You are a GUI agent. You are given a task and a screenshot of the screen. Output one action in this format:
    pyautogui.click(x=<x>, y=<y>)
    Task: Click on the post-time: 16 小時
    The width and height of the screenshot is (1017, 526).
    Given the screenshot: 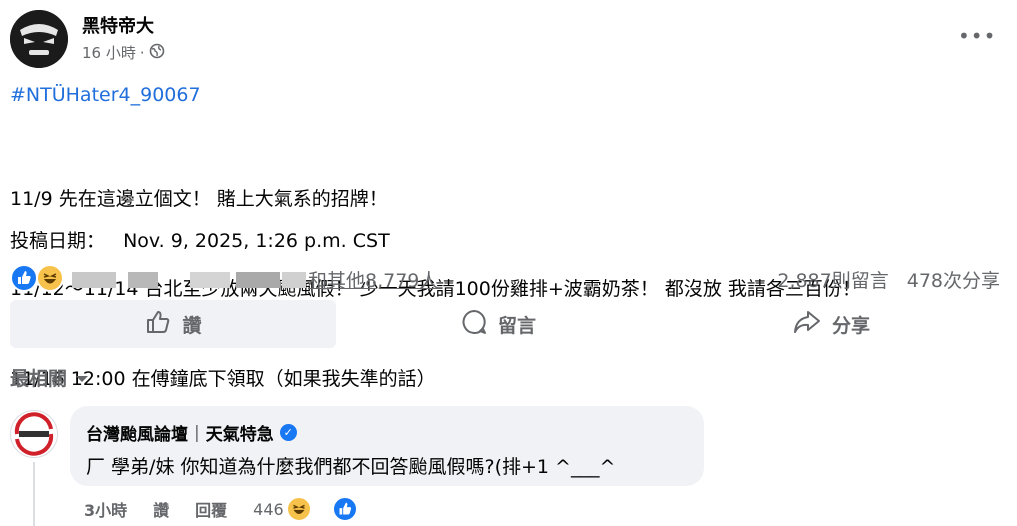 What is the action you would take?
    pyautogui.click(x=109, y=52)
    